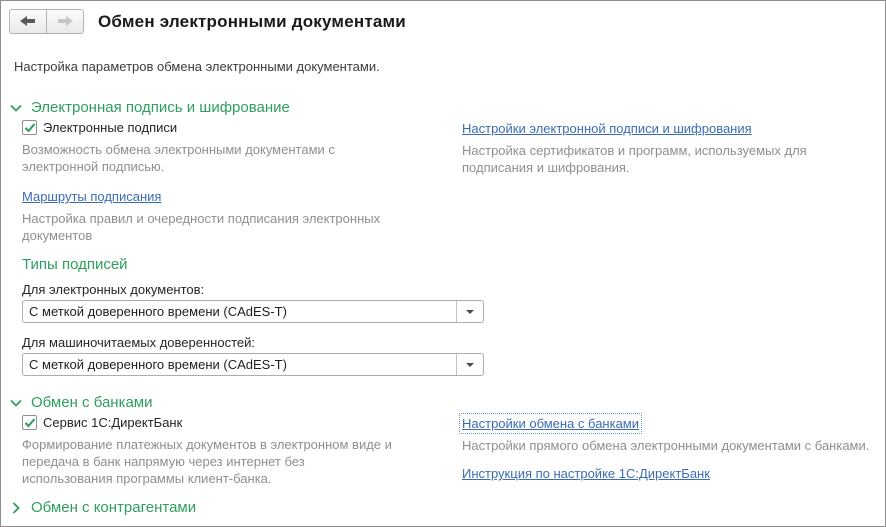 Image resolution: width=886 pixels, height=527 pixels. I want to click on checkbox-label: Электронные подписи, so click(110, 127).